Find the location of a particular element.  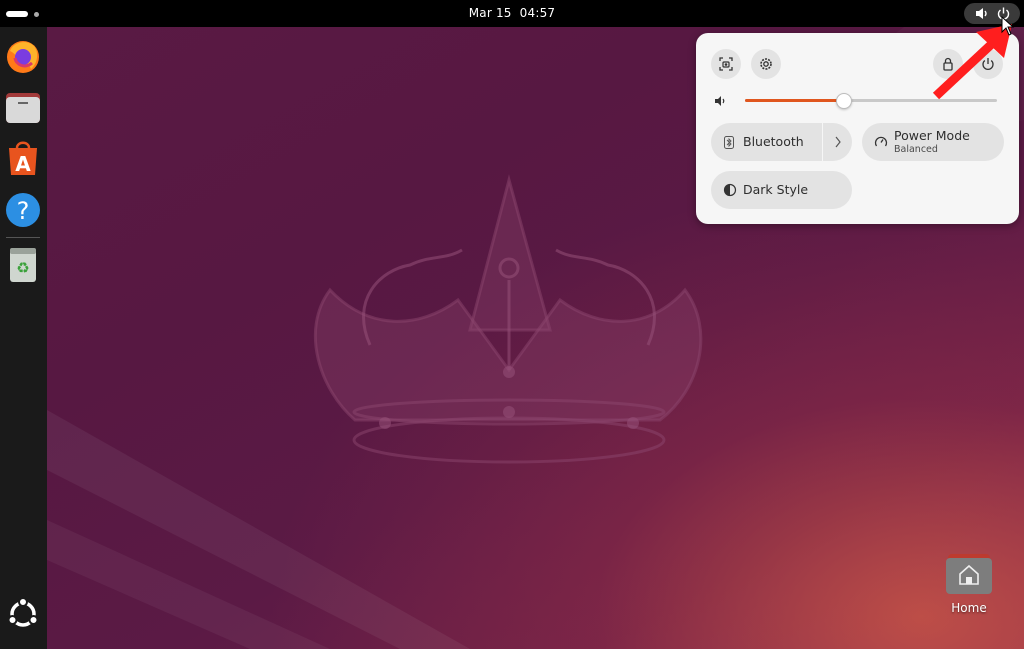

clock: Mar 15 04:57 is located at coordinates (512, 13).